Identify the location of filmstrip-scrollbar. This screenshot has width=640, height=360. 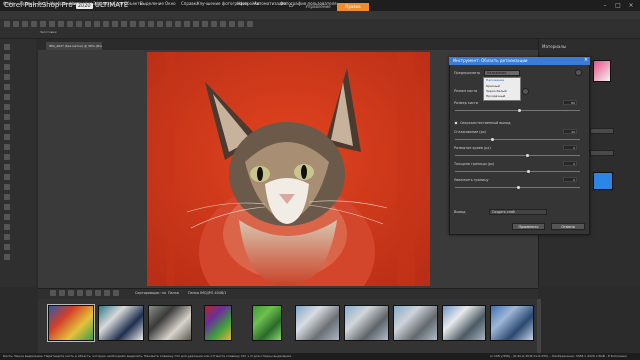
(539, 326).